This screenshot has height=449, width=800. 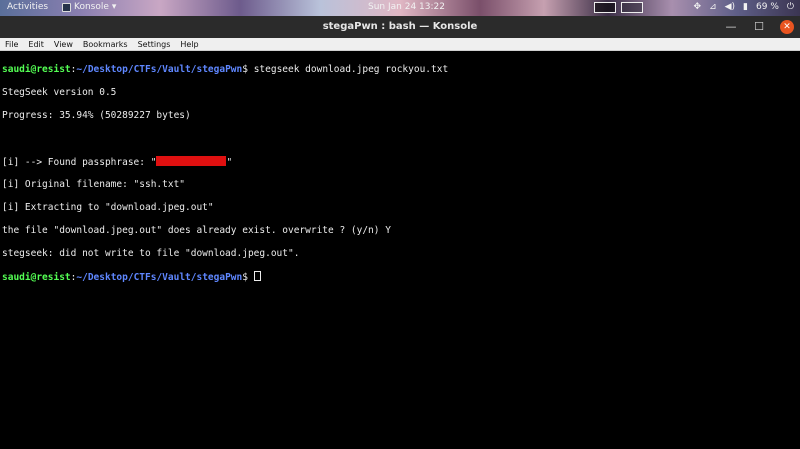 I want to click on app-name: Konsole, so click(x=91, y=7).